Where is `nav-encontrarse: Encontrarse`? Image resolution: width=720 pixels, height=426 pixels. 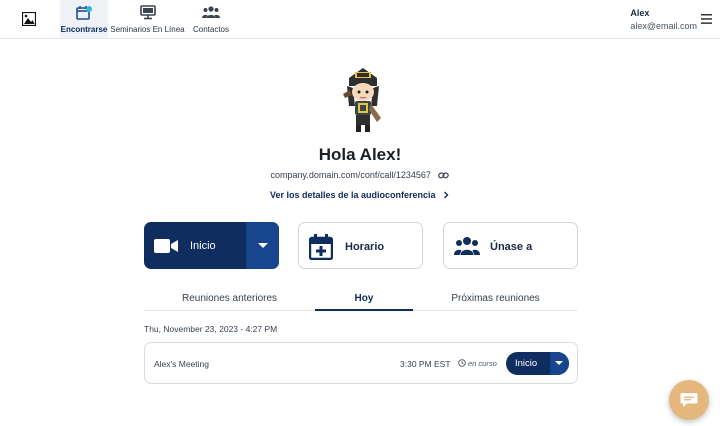
nav-encontrarse: Encontrarse is located at coordinates (84, 19).